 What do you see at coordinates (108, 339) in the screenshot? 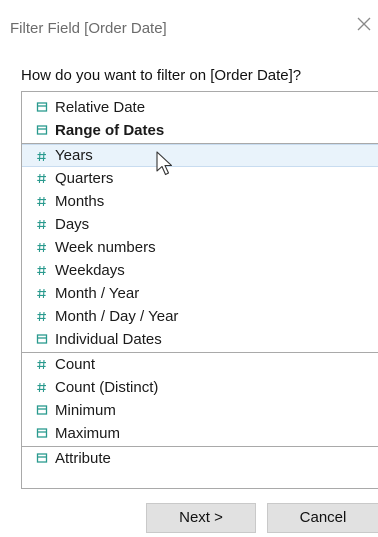
I see `list-item-label: Individual Dates` at bounding box center [108, 339].